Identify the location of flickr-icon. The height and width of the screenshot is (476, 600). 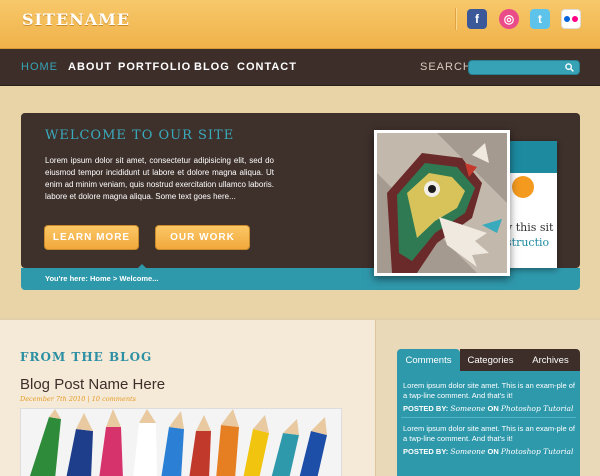
(571, 19).